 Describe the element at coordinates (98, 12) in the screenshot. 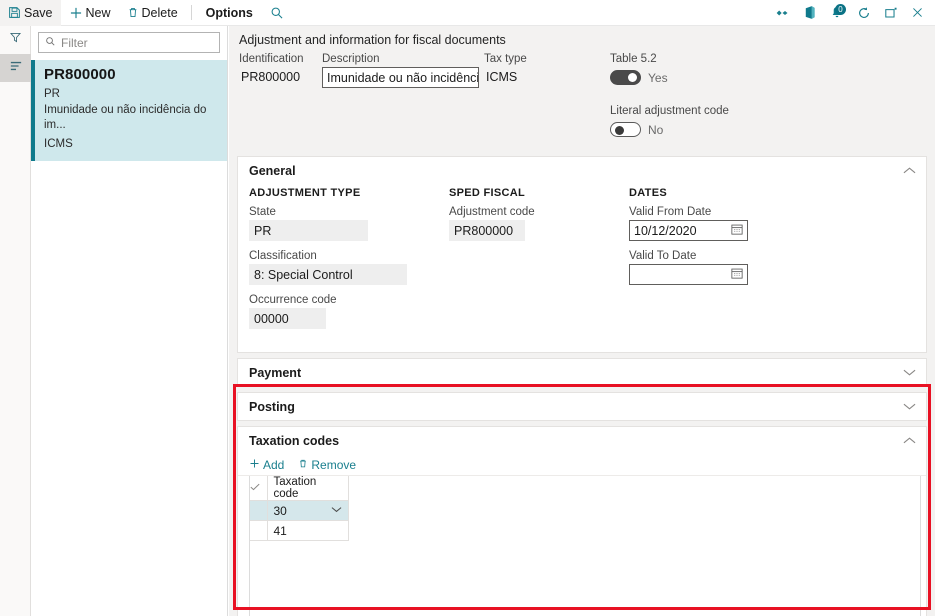

I see `new-button-label: New` at that location.